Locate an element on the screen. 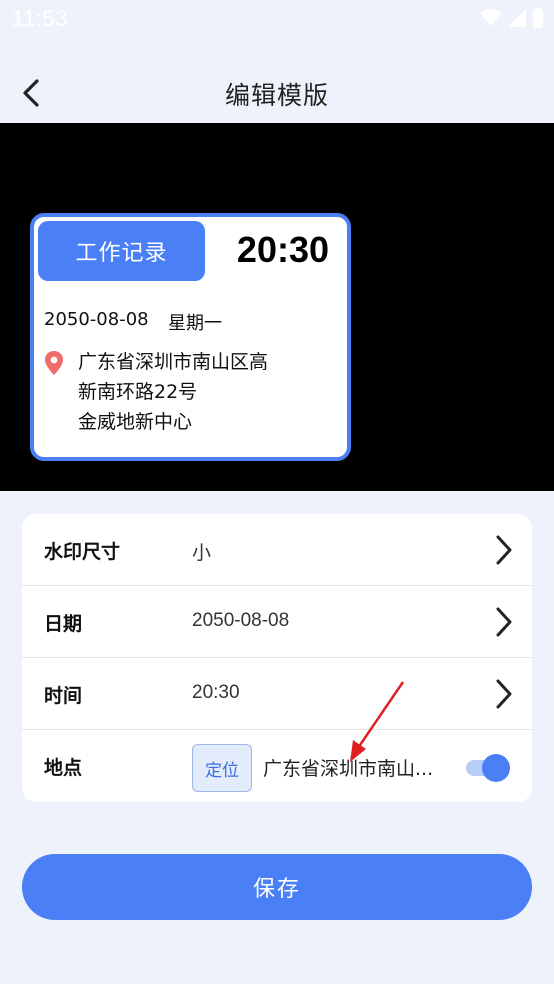 The height and width of the screenshot is (984, 554). status-time: 11:53 is located at coordinates (40, 18).